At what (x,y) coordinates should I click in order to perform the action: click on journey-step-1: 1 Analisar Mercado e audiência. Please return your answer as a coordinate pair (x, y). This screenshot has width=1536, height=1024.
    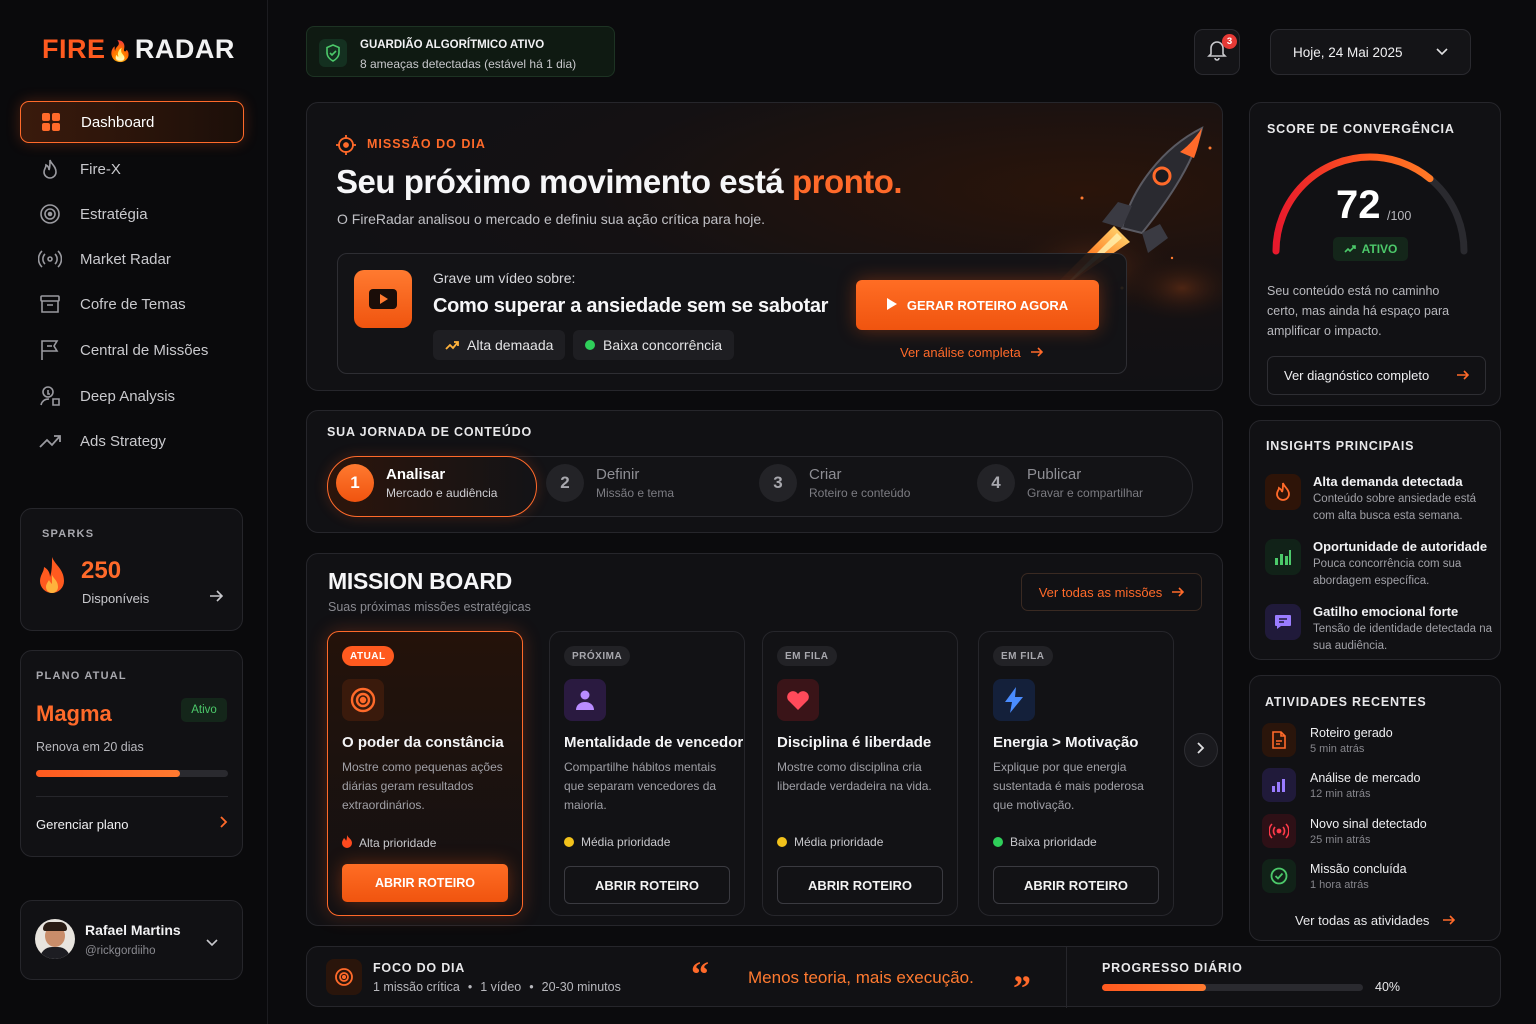
    Looking at the image, I should click on (416, 483).